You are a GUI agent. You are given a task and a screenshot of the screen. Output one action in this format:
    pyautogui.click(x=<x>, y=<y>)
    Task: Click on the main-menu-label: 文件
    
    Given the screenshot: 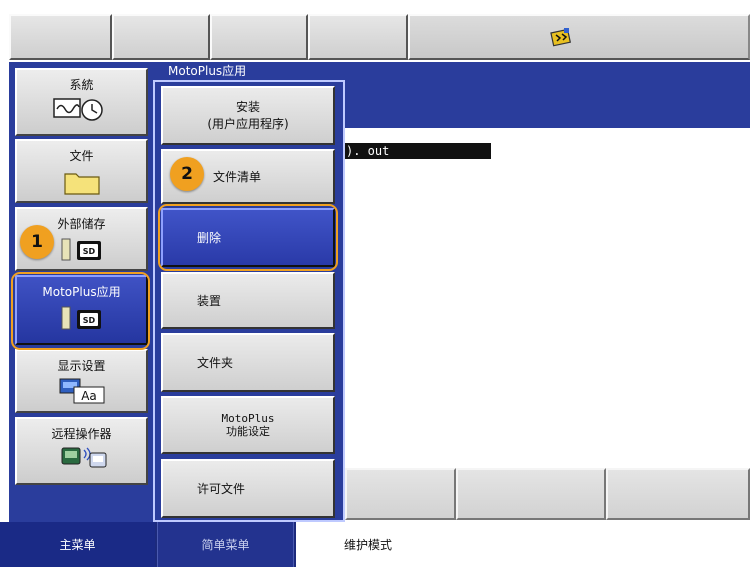 What is the action you would take?
    pyautogui.click(x=81, y=156)
    